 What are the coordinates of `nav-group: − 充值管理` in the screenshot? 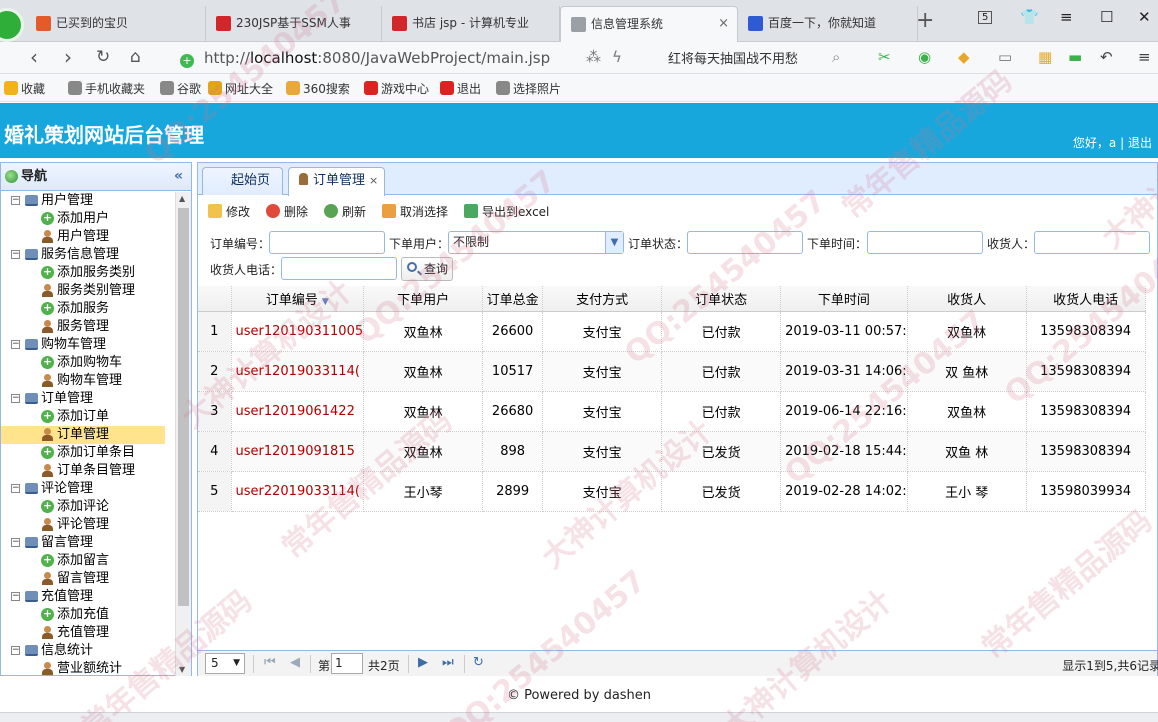 It's located at (88, 597).